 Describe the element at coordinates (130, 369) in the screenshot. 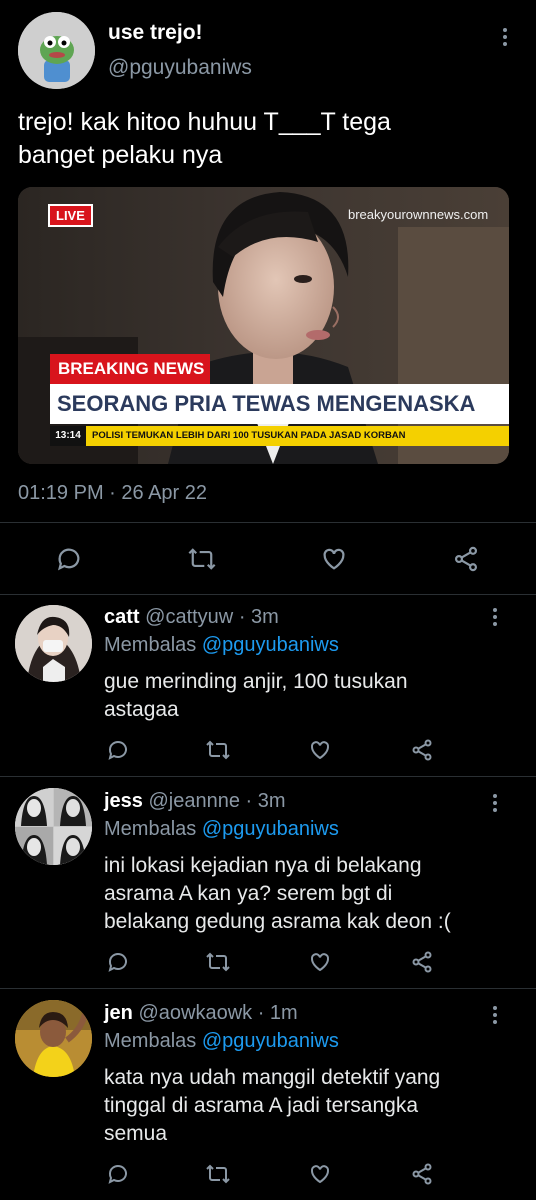

I see `breaking-news-banner: BREAKING NEWS` at that location.